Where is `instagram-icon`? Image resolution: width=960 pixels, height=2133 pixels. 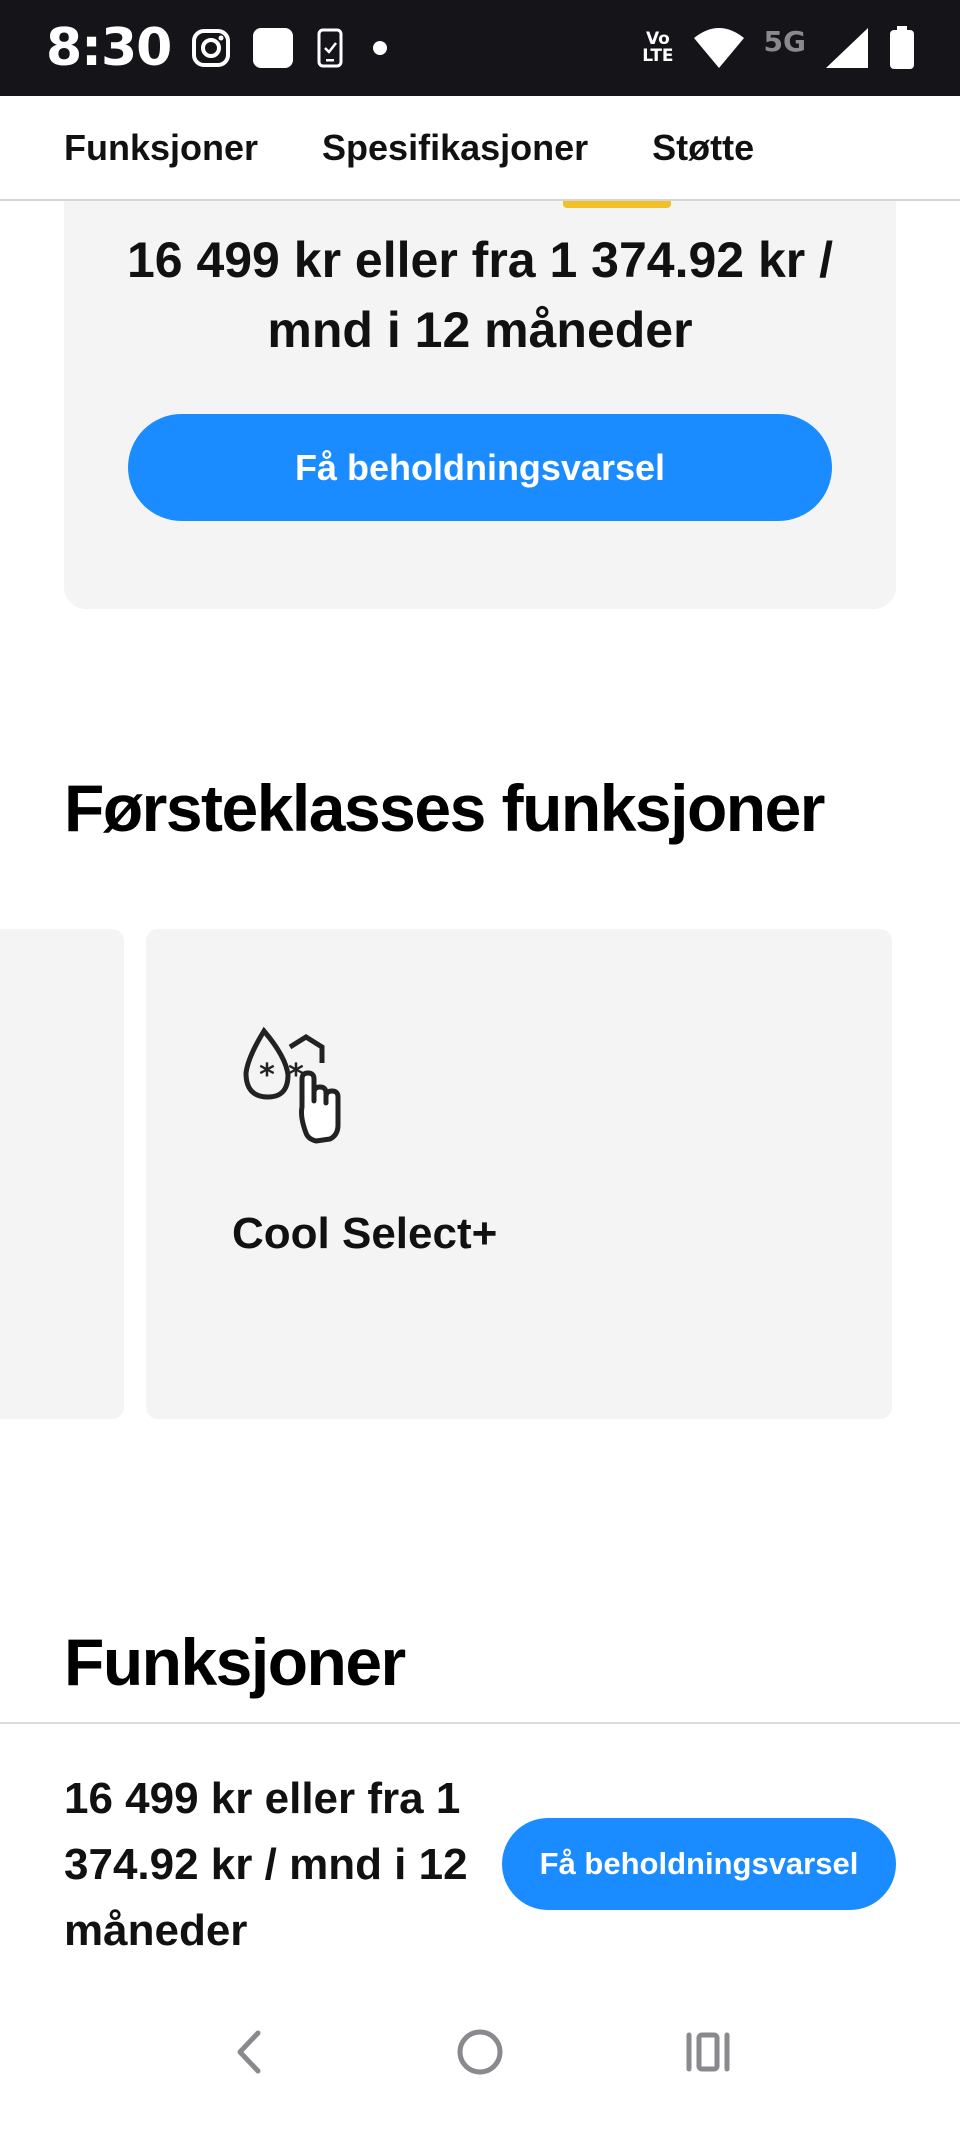 instagram-icon is located at coordinates (211, 48).